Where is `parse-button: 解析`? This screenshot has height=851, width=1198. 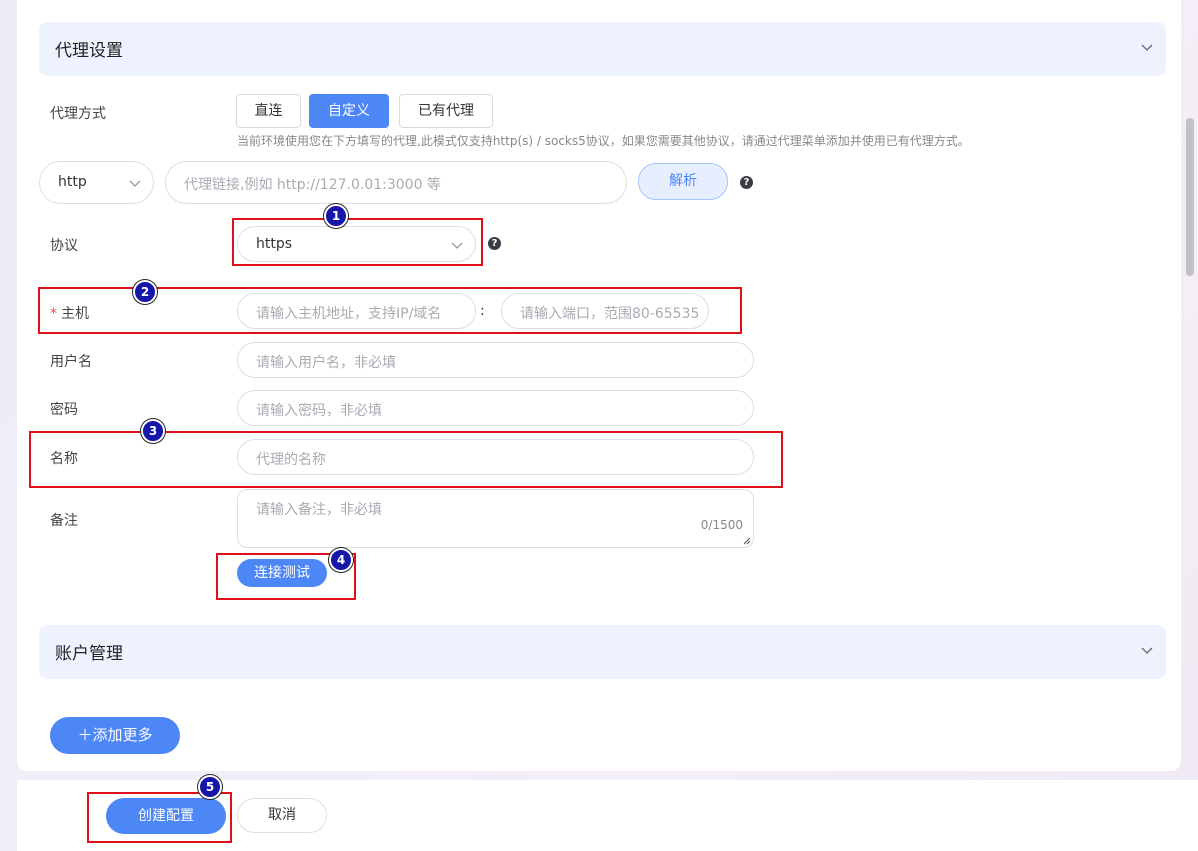
parse-button: 解析 is located at coordinates (683, 181).